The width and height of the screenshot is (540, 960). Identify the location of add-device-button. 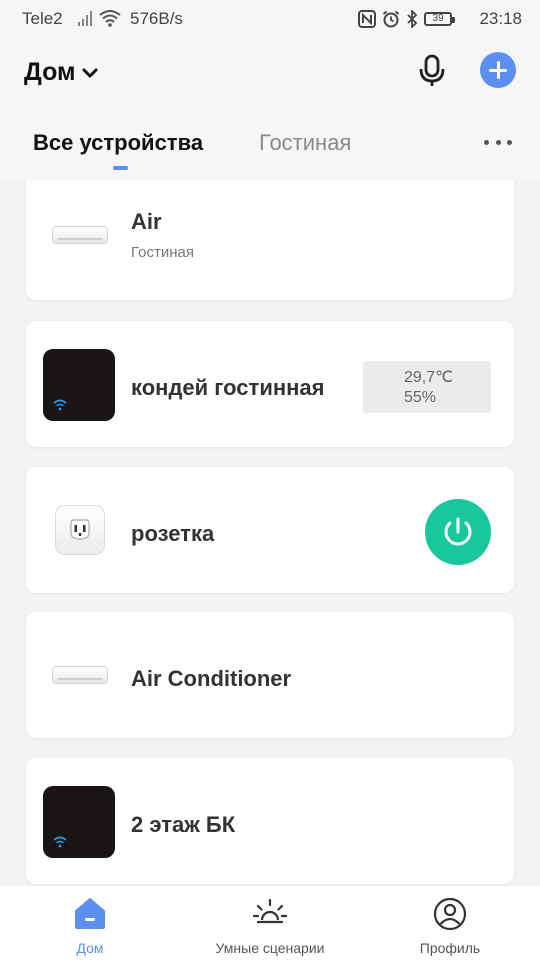
(498, 70).